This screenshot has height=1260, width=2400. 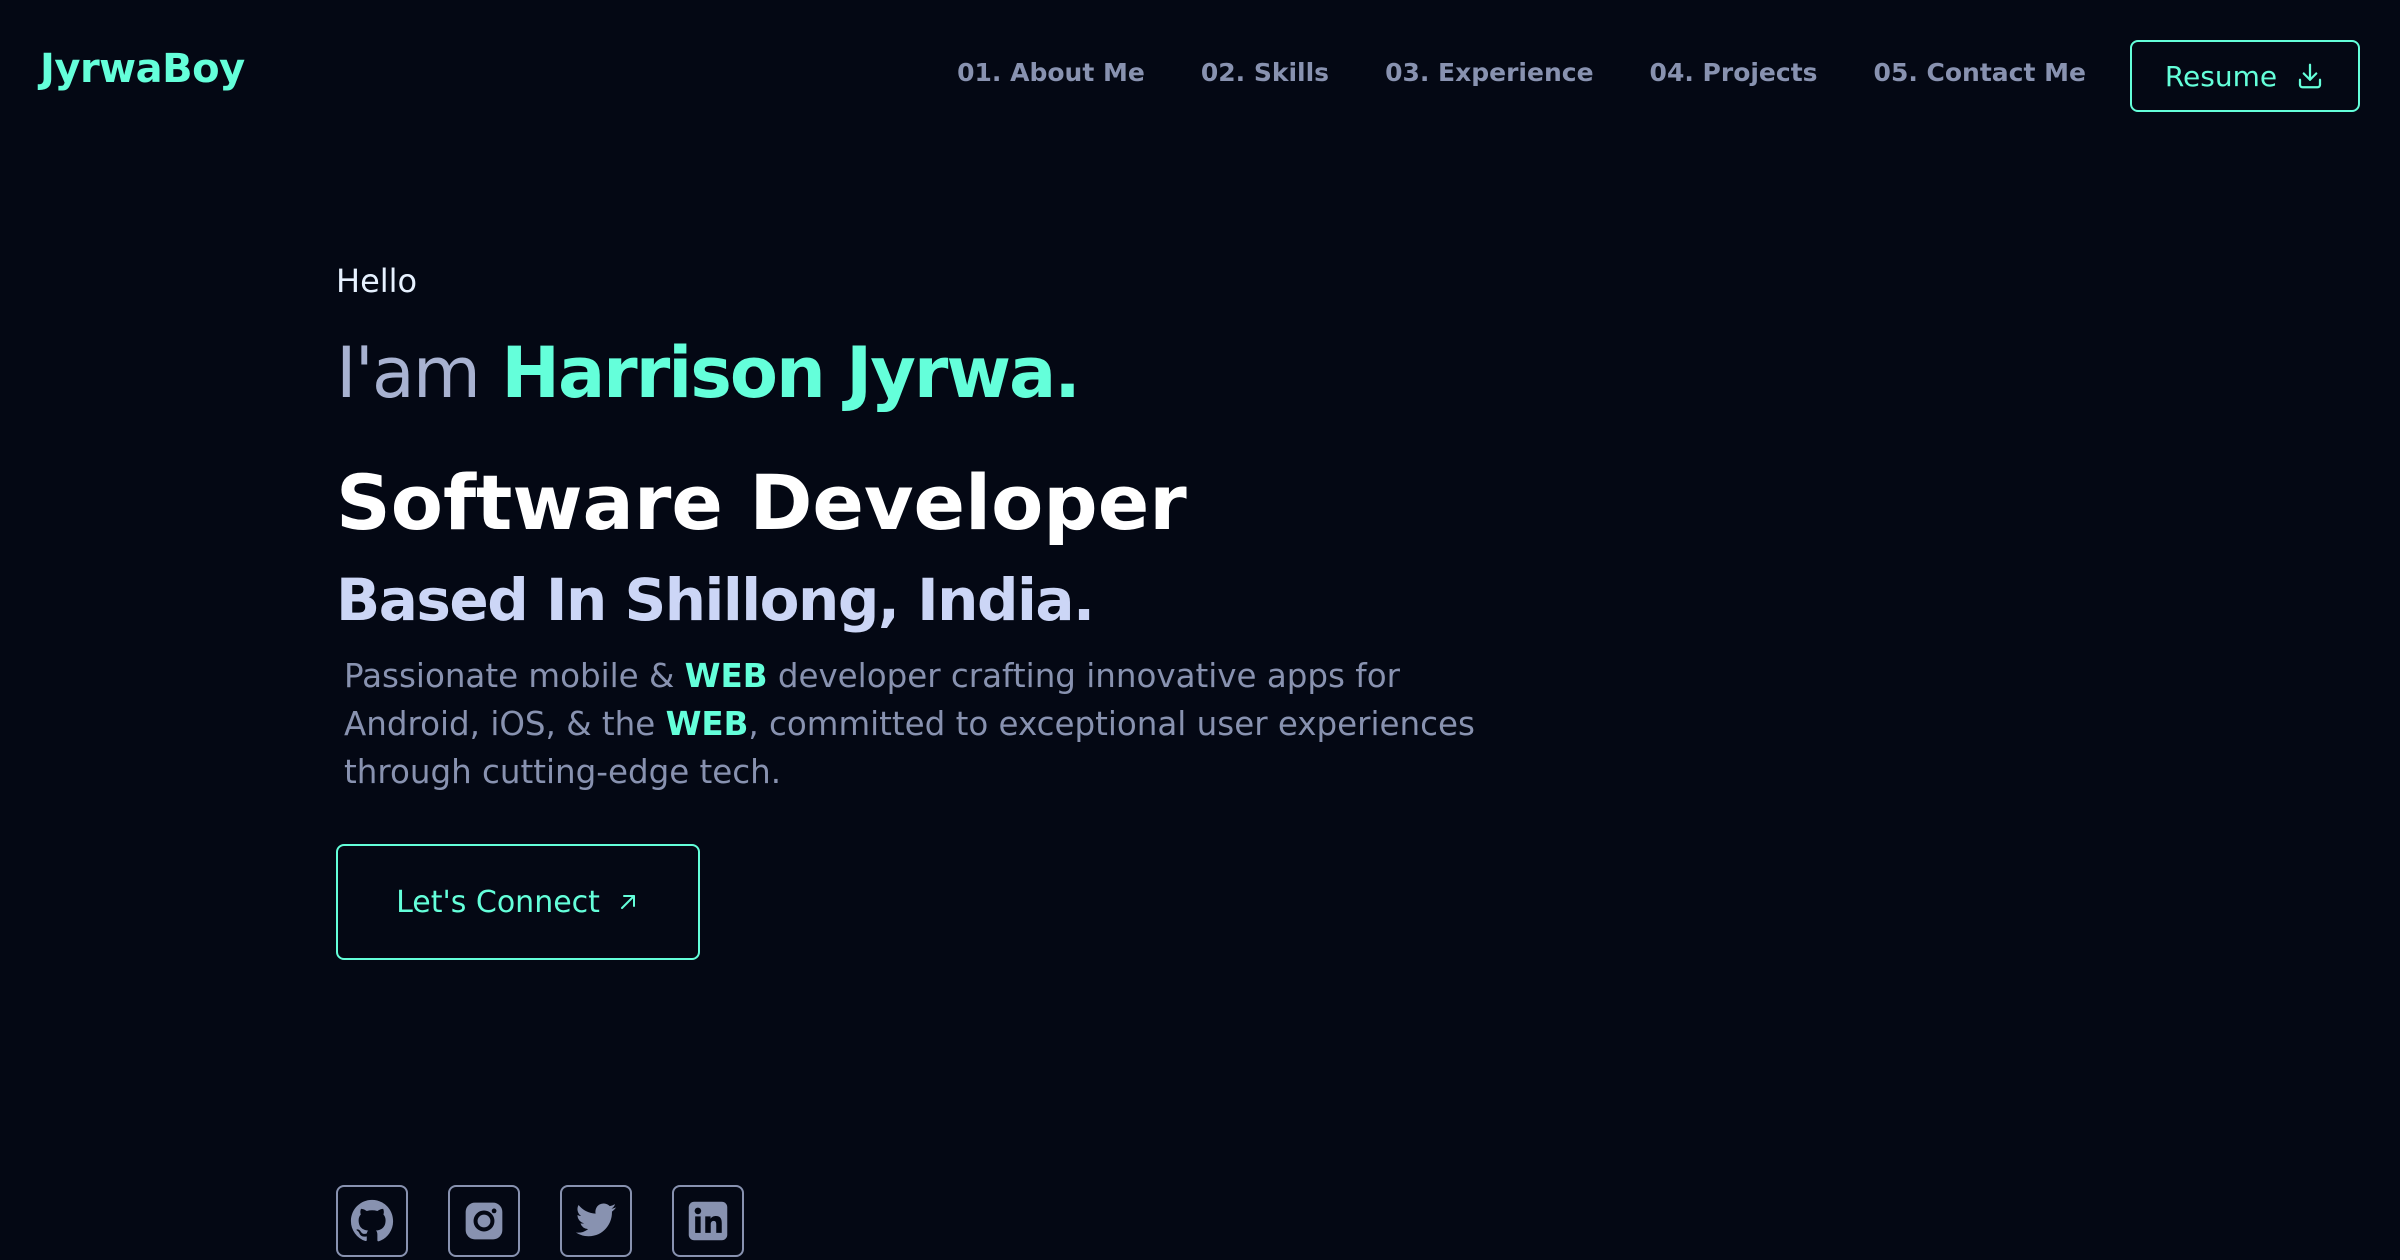 I want to click on linkedin-link, so click(x=708, y=1221).